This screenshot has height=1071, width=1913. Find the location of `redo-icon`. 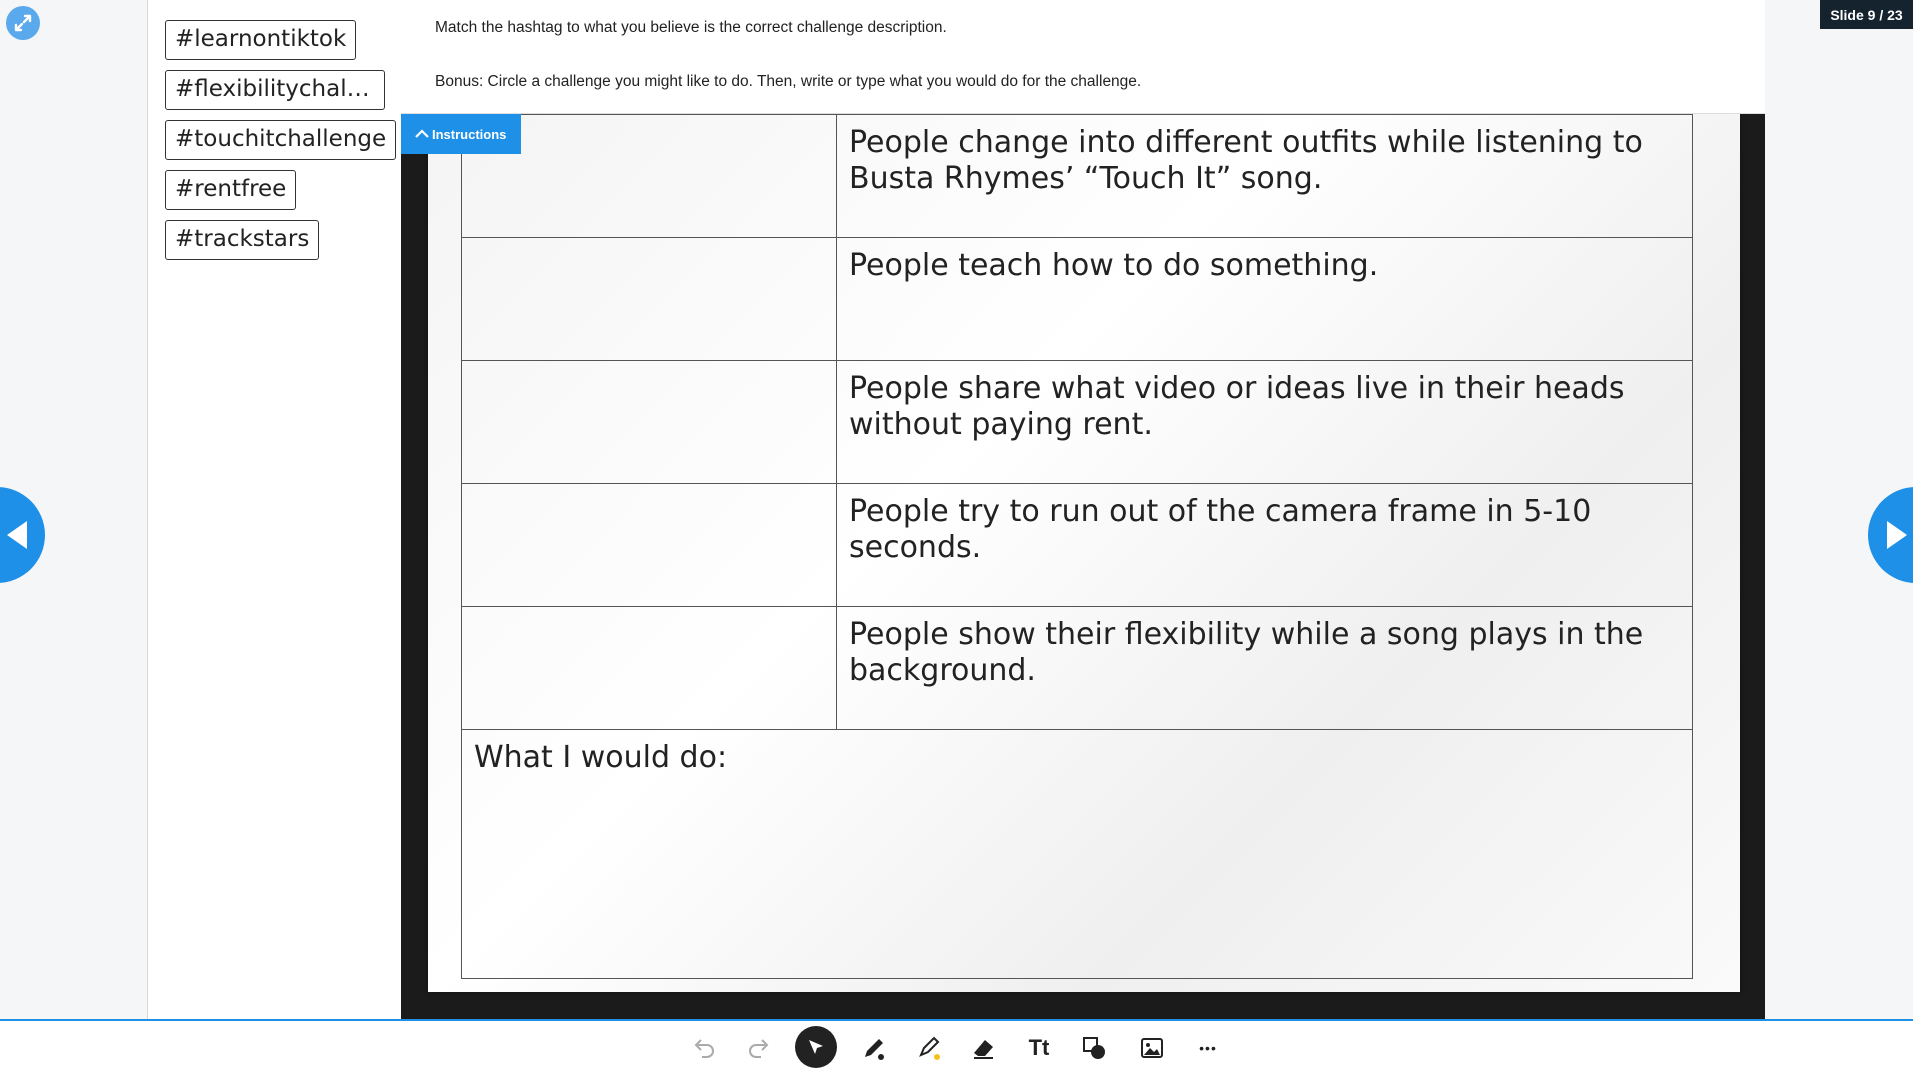

redo-icon is located at coordinates (759, 1048).